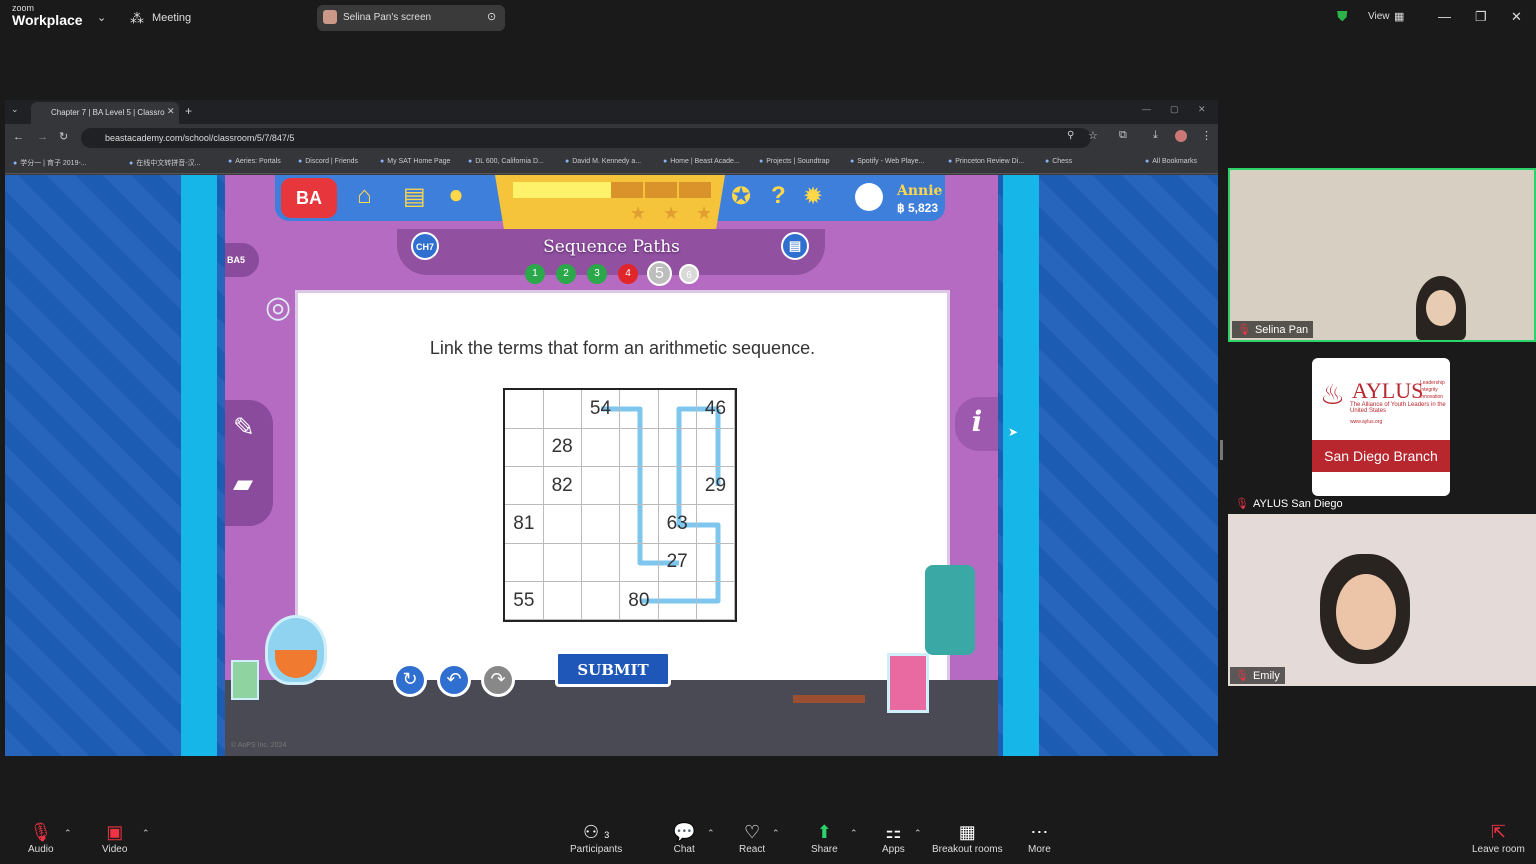 The image size is (1536, 864). What do you see at coordinates (42, 137) in the screenshot?
I see `forward-icon: →` at bounding box center [42, 137].